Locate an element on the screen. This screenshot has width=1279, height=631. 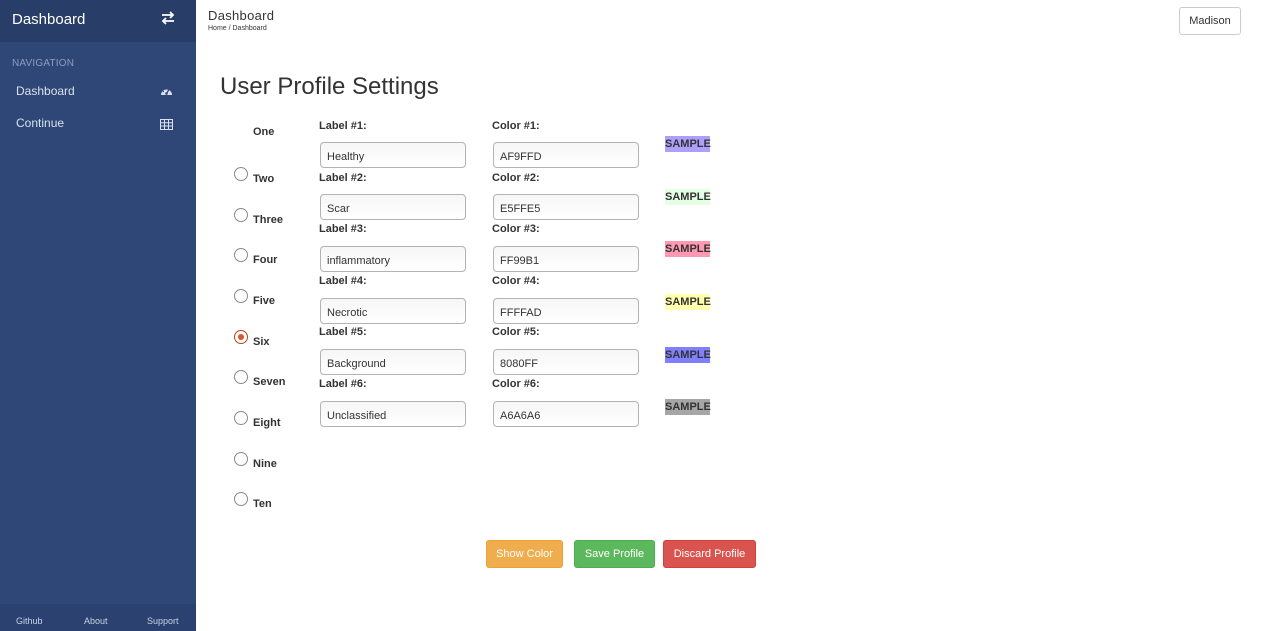
user-menu-button: Madison is located at coordinates (1210, 21).